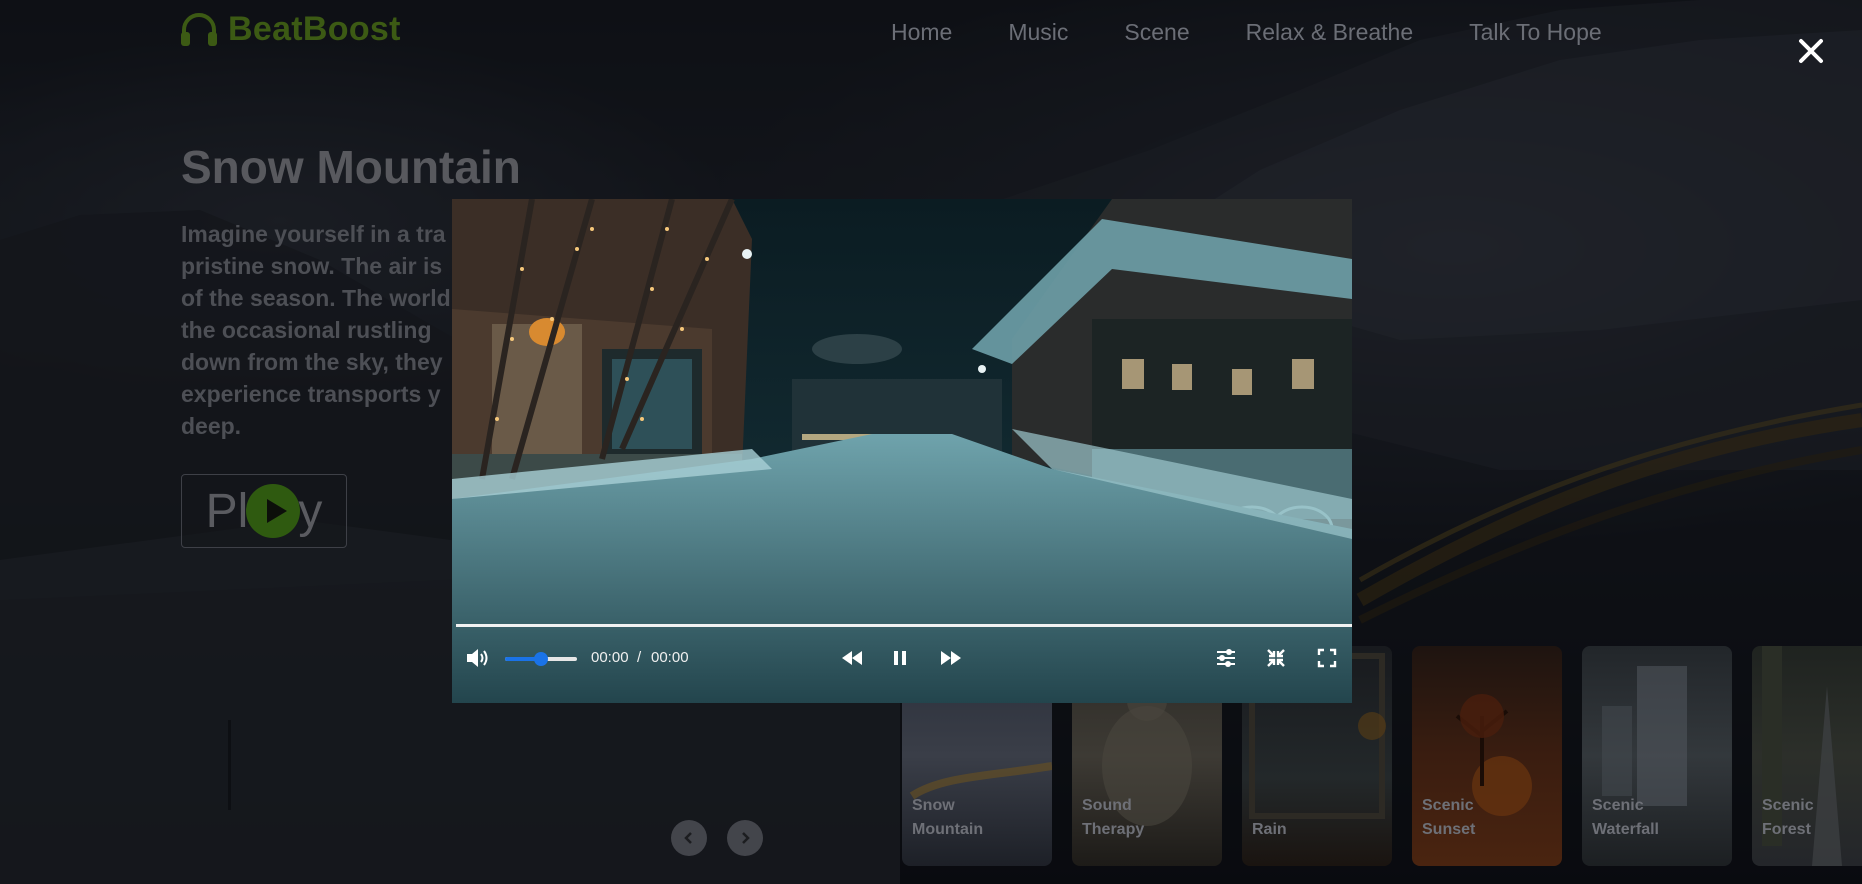 This screenshot has width=1862, height=884. What do you see at coordinates (1107, 805) in the screenshot?
I see `card-label-line: Sound` at bounding box center [1107, 805].